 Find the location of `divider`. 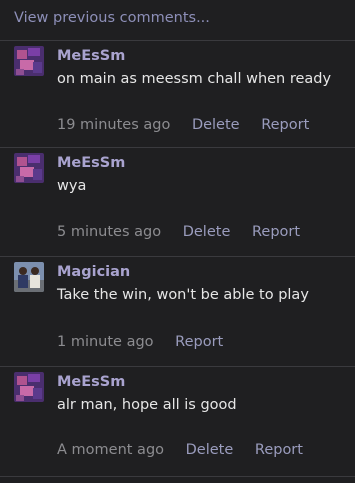

divider is located at coordinates (177, 476).